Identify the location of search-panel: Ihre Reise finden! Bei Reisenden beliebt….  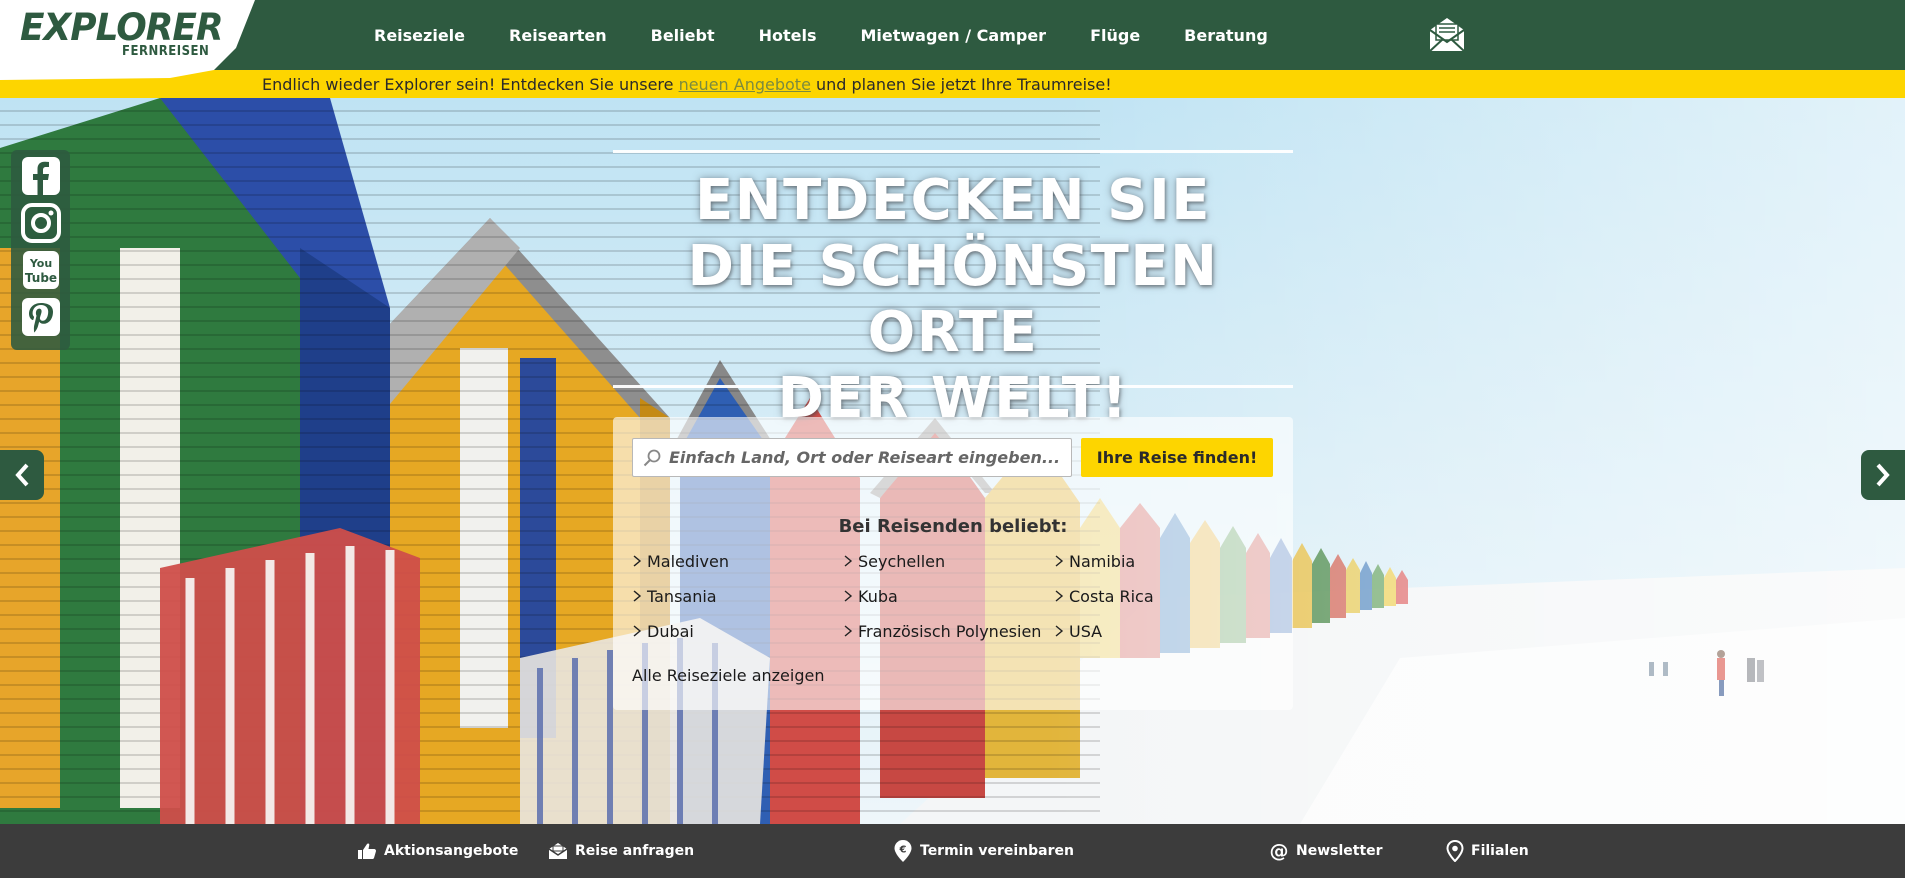
(953, 563).